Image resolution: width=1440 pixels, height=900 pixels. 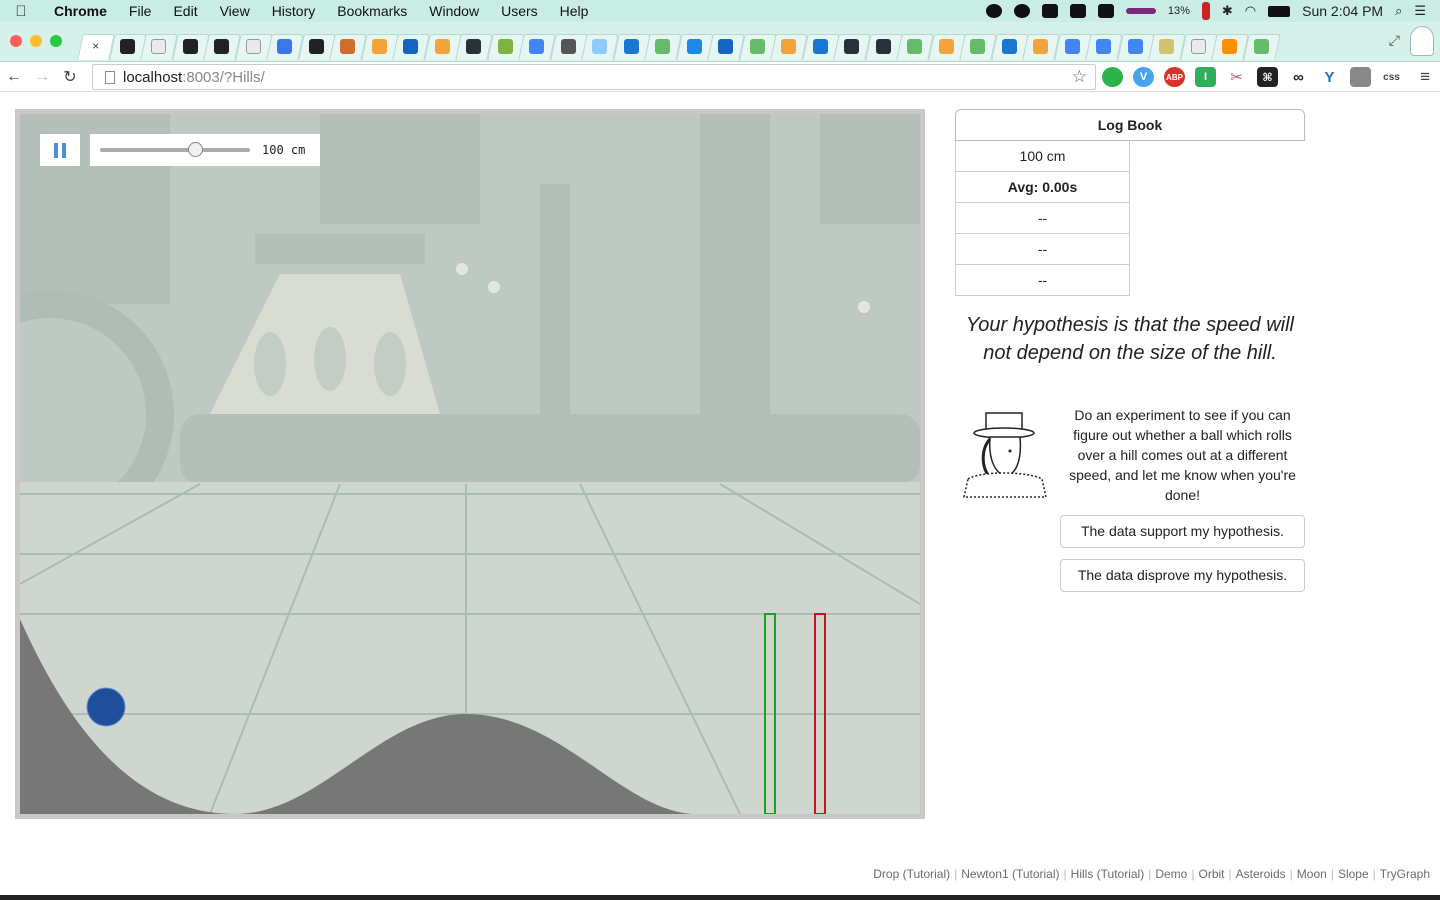 What do you see at coordinates (1298, 77) in the screenshot?
I see `link-extension-icon: ∞` at bounding box center [1298, 77].